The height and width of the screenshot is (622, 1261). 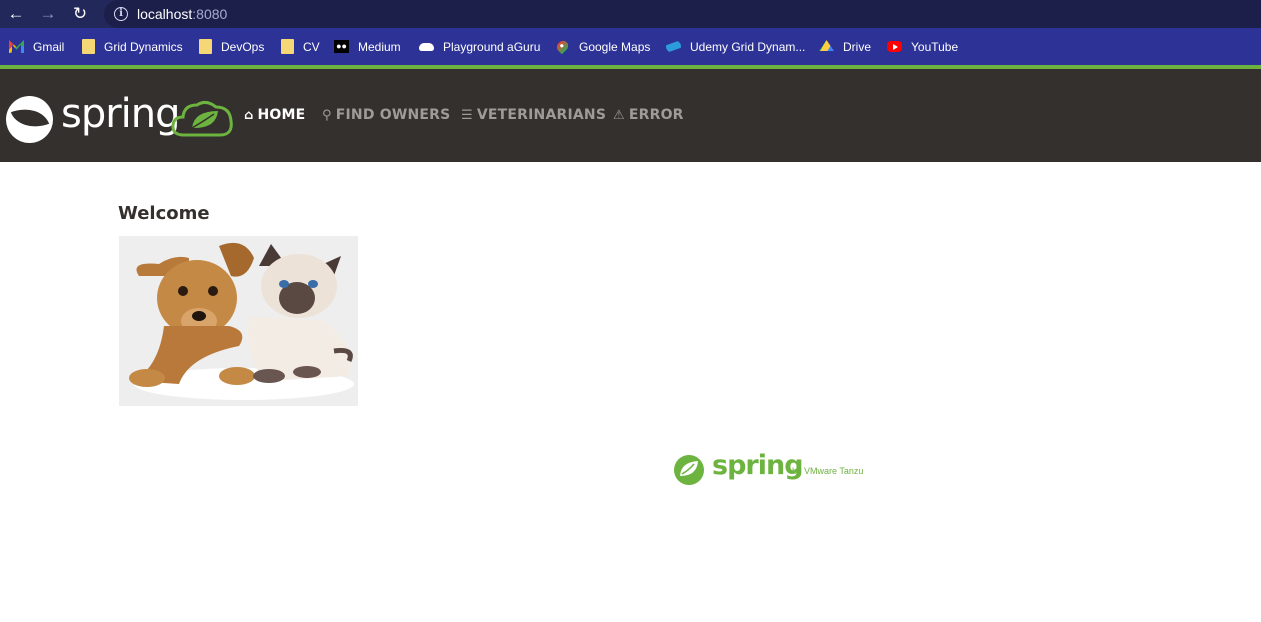 What do you see at coordinates (826, 46) in the screenshot?
I see `drive-icon` at bounding box center [826, 46].